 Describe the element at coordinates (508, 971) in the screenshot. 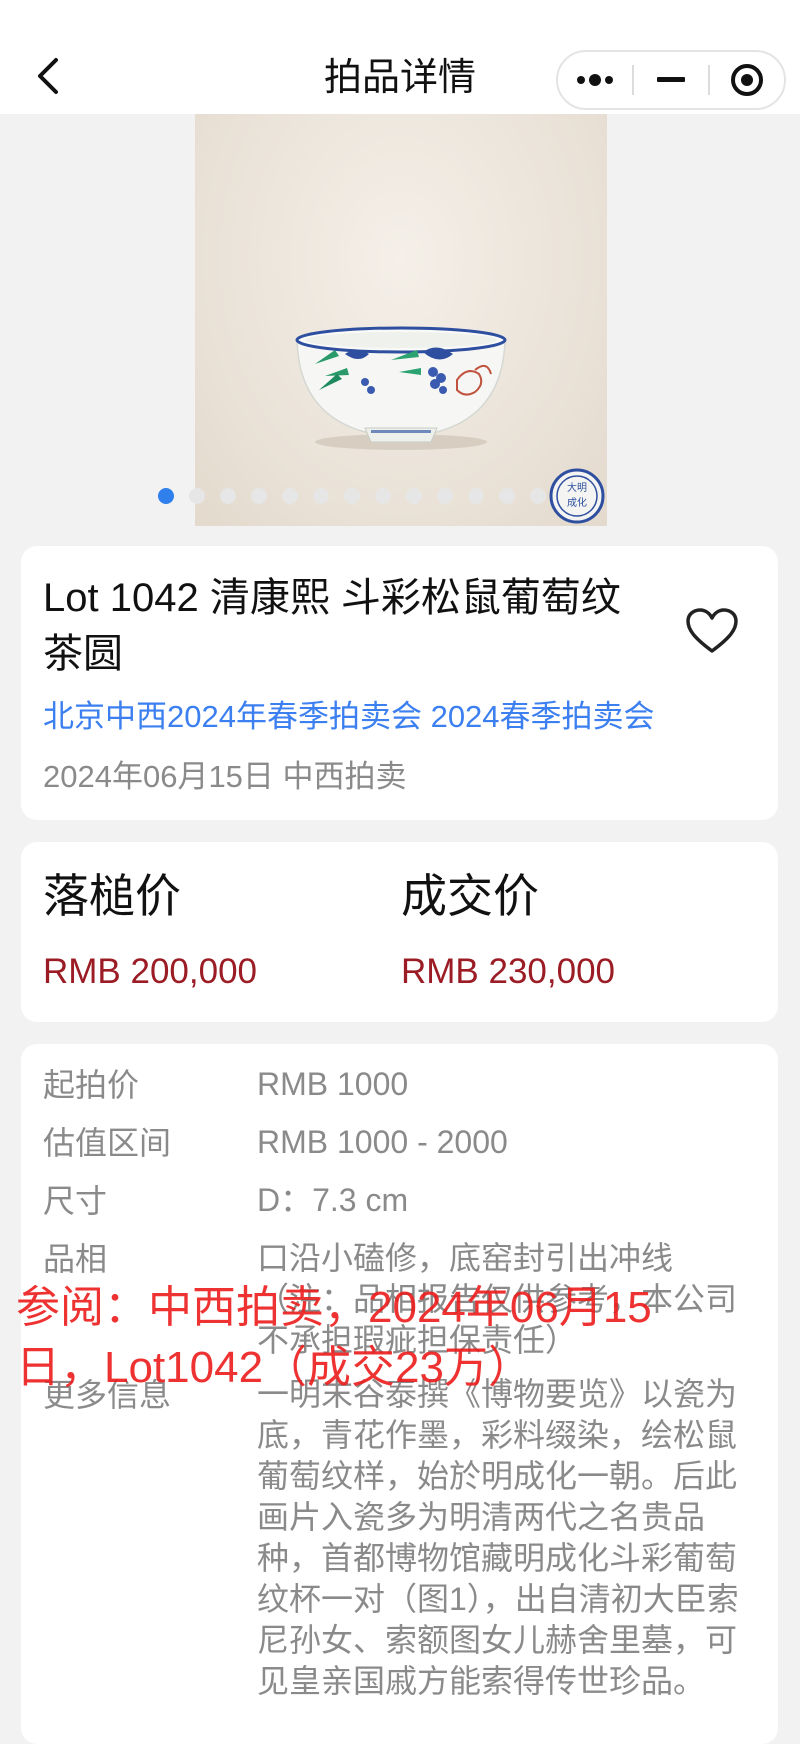

I see `deal-price-value: RMB 230,000` at that location.